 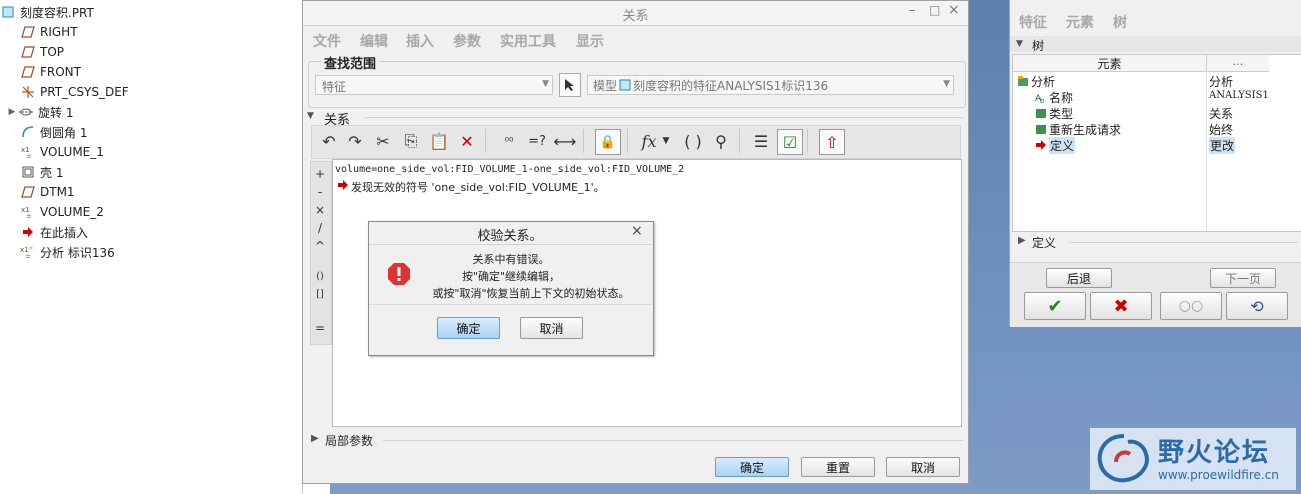 What do you see at coordinates (320, 193) in the screenshot?
I see `operator-minus-button: -` at bounding box center [320, 193].